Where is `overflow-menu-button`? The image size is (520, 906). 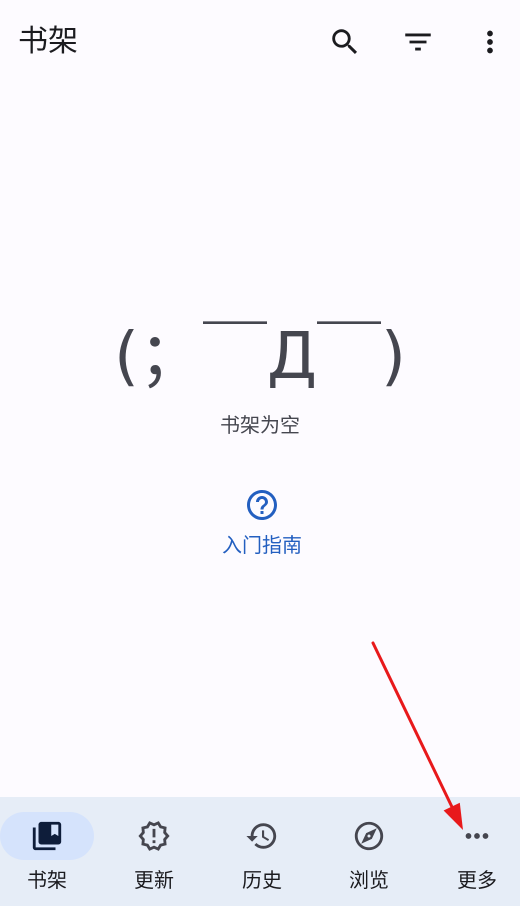 overflow-menu-button is located at coordinates (490, 42).